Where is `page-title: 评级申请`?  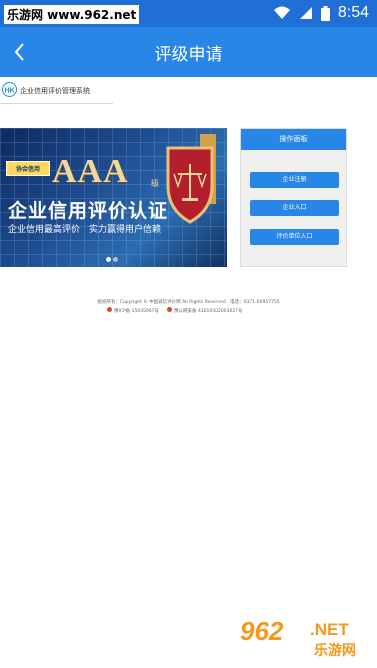 page-title: 评级申请 is located at coordinates (188, 54).